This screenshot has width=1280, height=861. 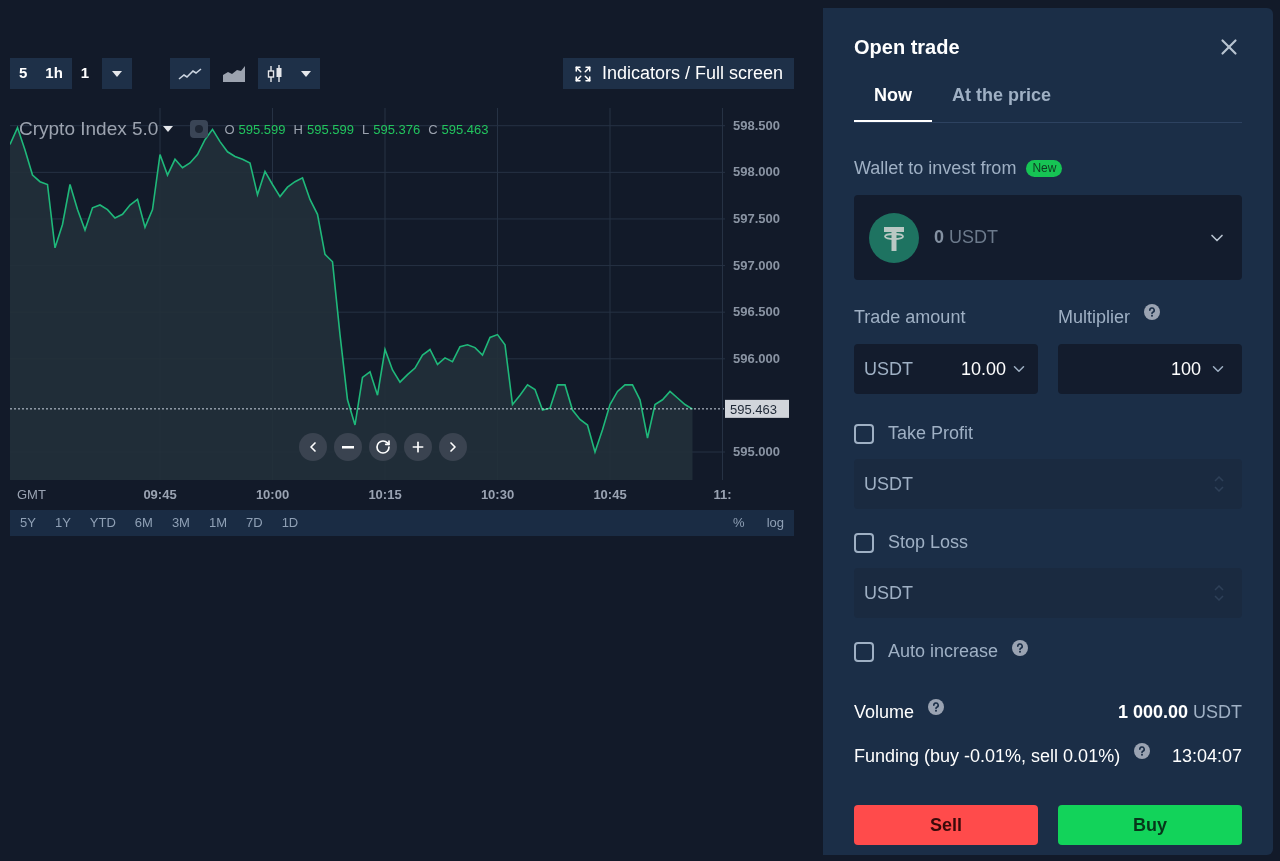 I want to click on interval-button: 1h, so click(x=54, y=73).